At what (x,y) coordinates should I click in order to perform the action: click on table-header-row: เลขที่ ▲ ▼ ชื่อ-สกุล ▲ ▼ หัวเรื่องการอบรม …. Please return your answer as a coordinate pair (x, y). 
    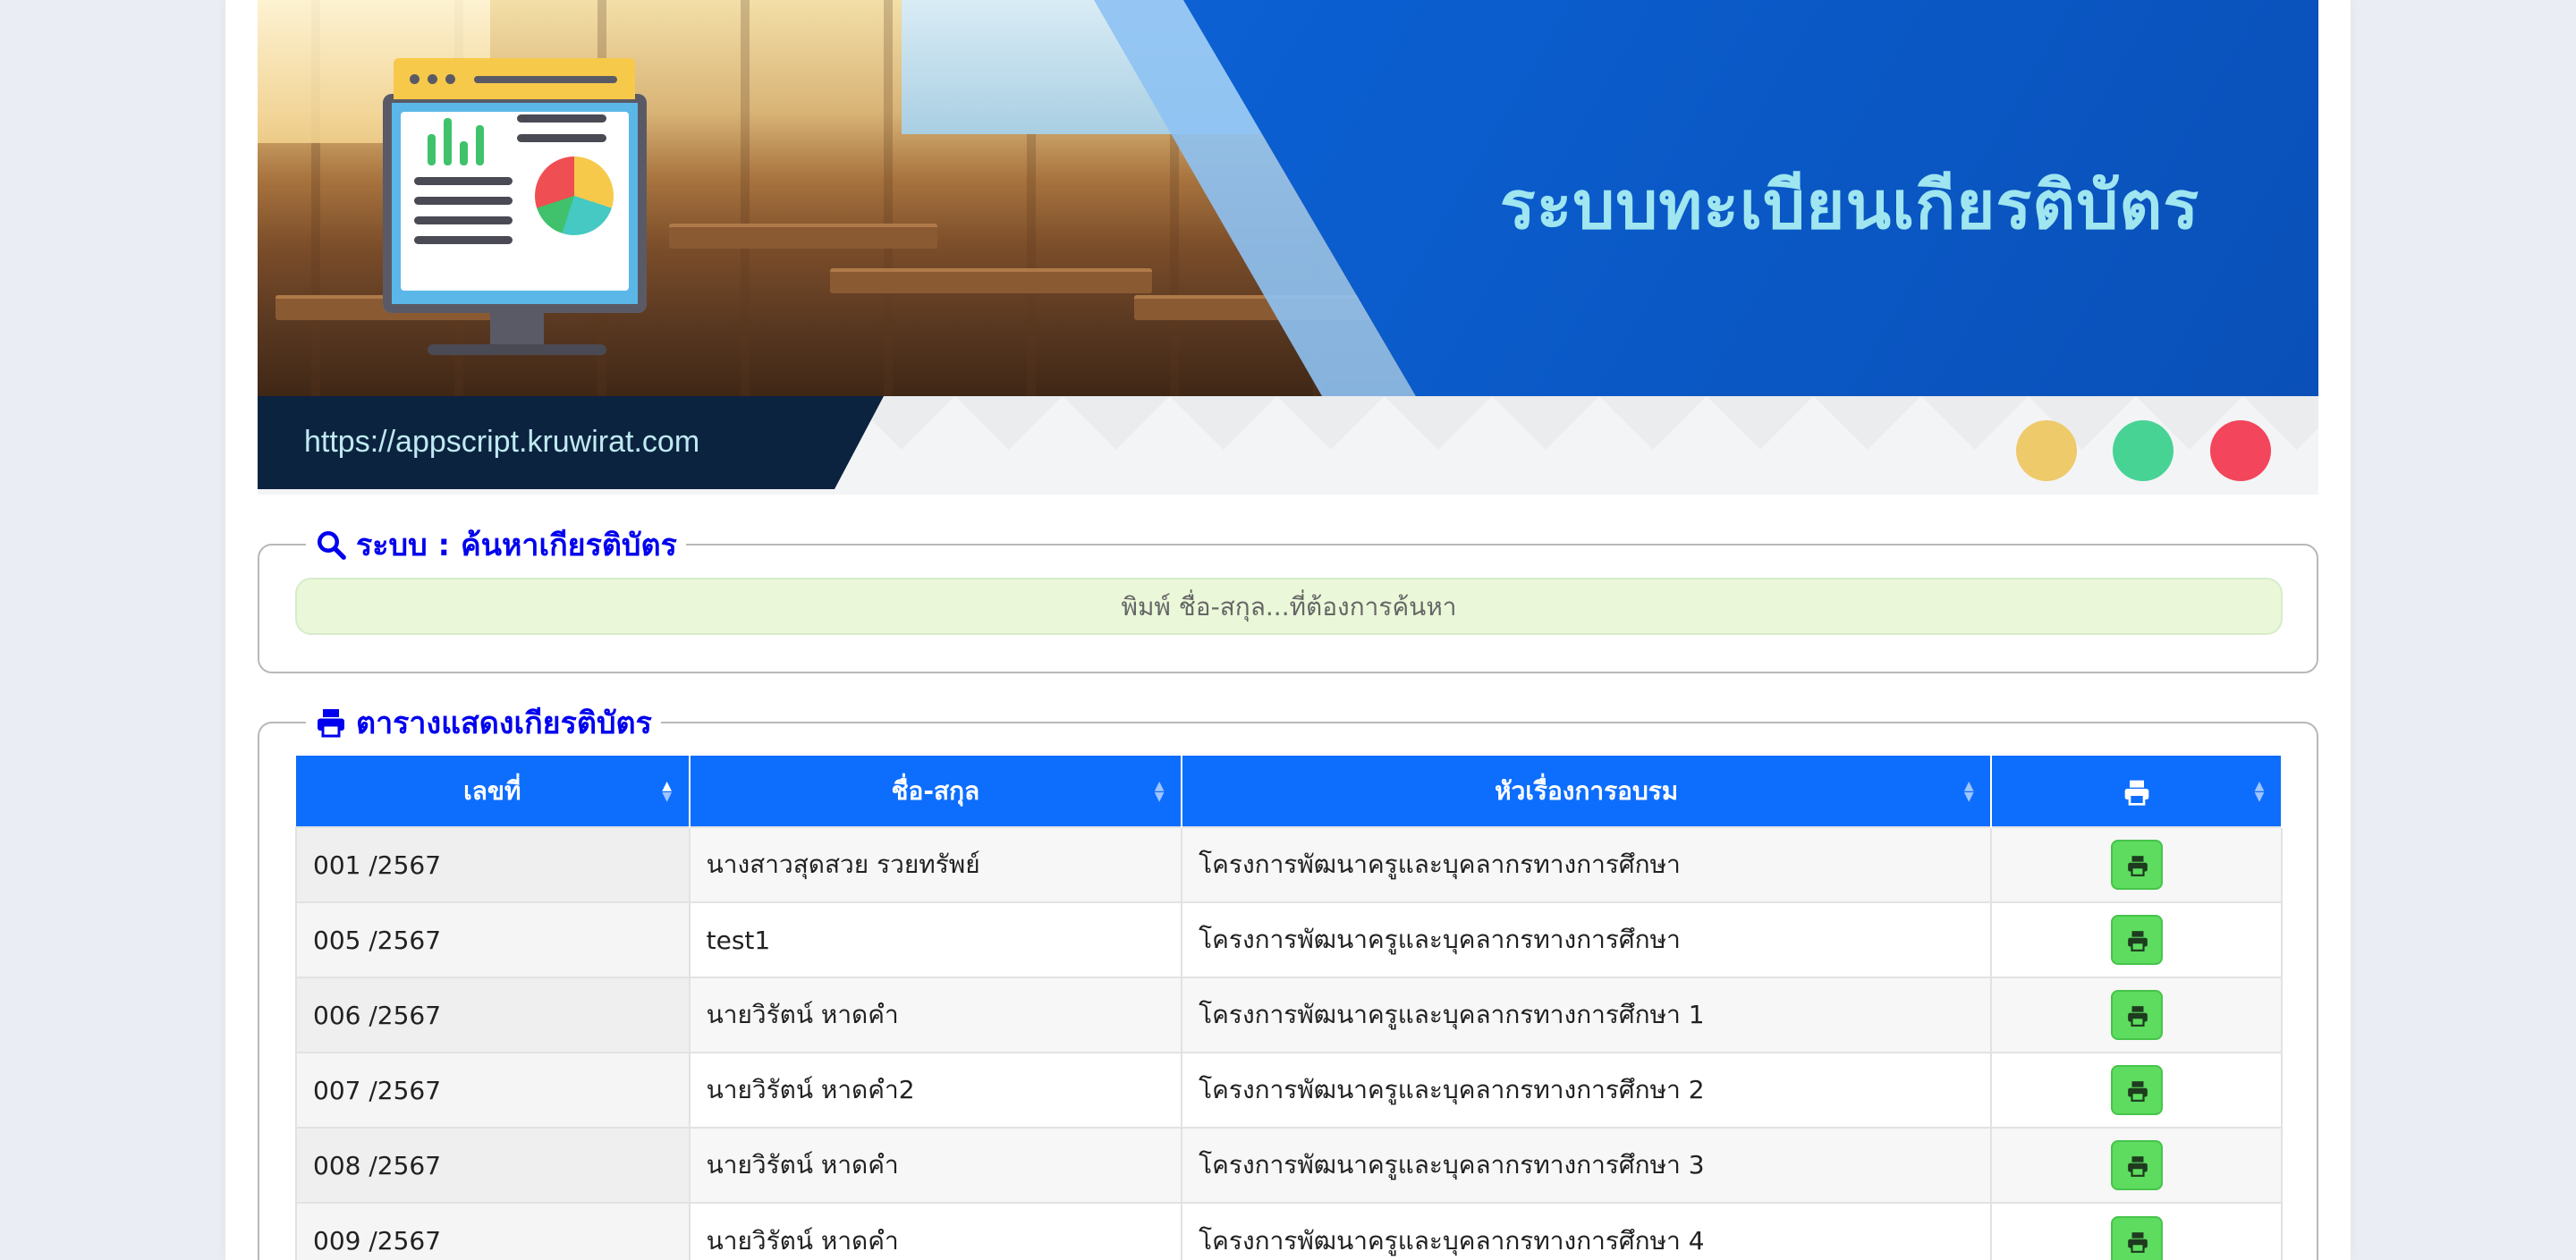
    Looking at the image, I should click on (1289, 791).